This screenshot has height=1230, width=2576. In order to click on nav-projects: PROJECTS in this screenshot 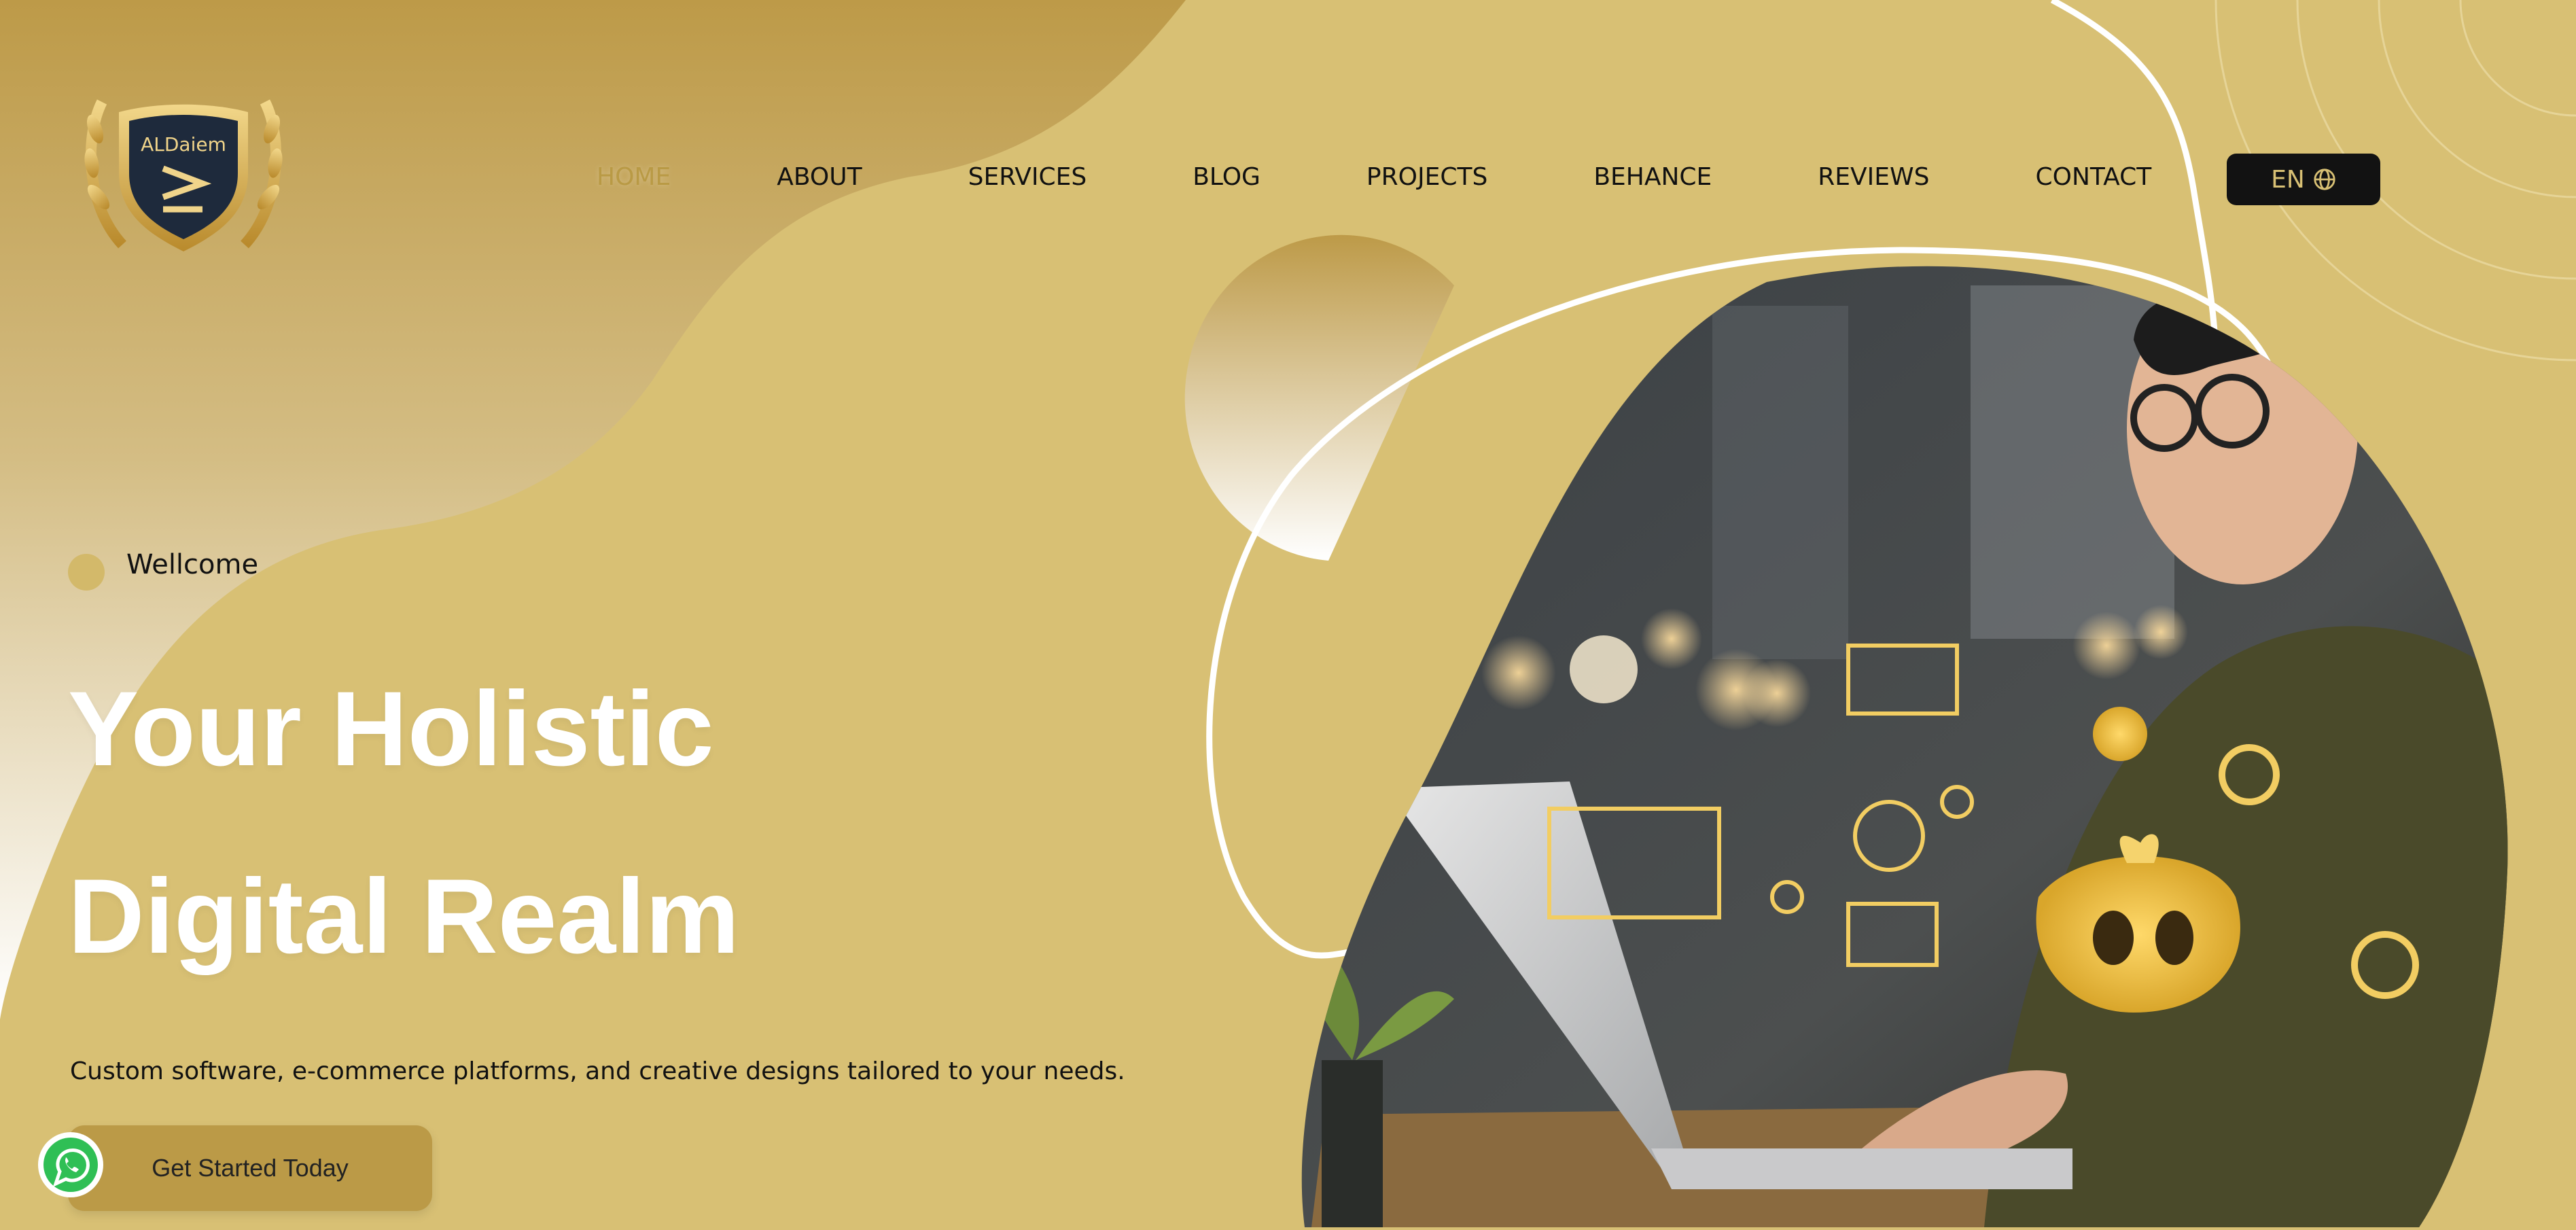, I will do `click(1426, 177)`.